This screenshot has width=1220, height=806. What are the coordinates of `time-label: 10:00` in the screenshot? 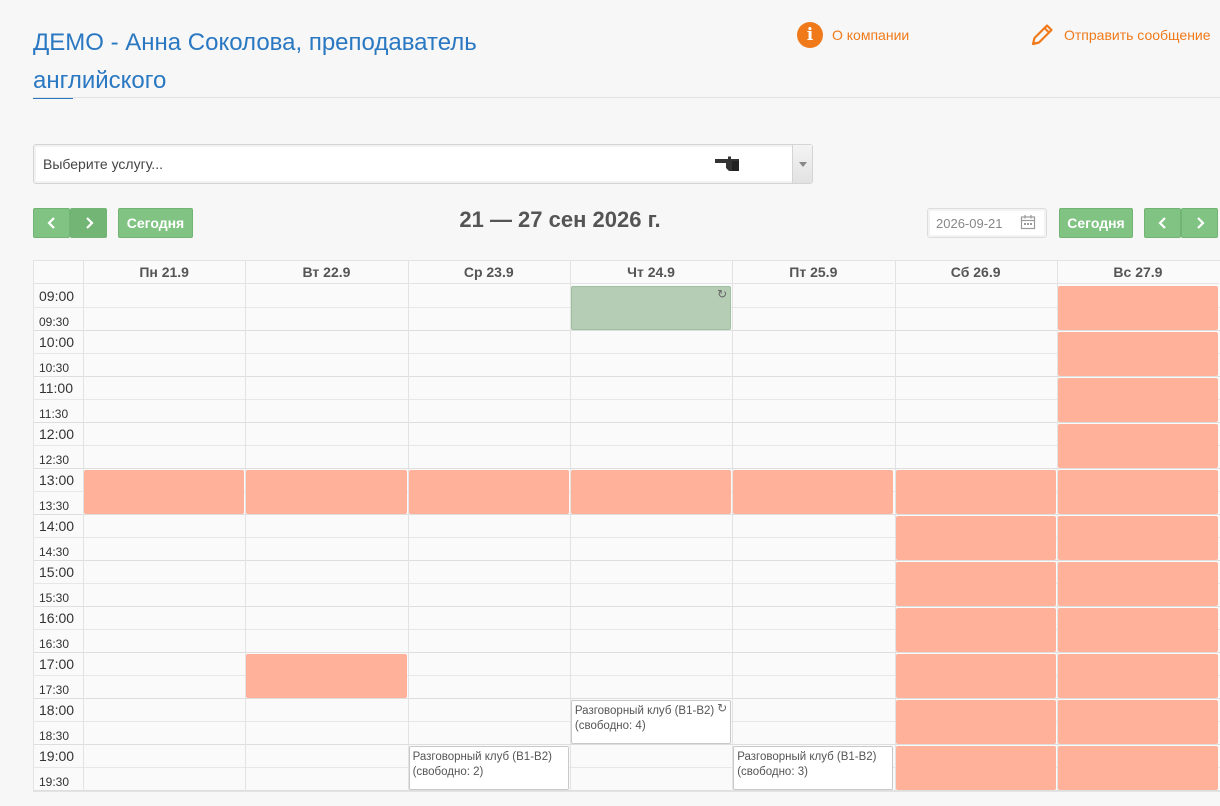 It's located at (57, 342).